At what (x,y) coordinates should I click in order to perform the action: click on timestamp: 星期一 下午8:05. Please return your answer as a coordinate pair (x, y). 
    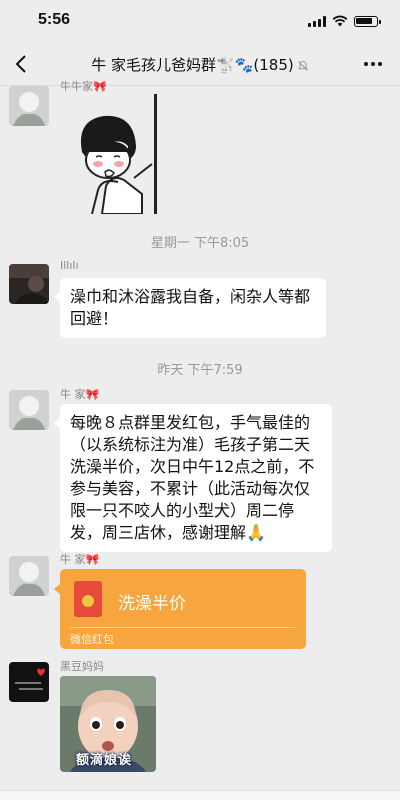
    Looking at the image, I should click on (200, 243).